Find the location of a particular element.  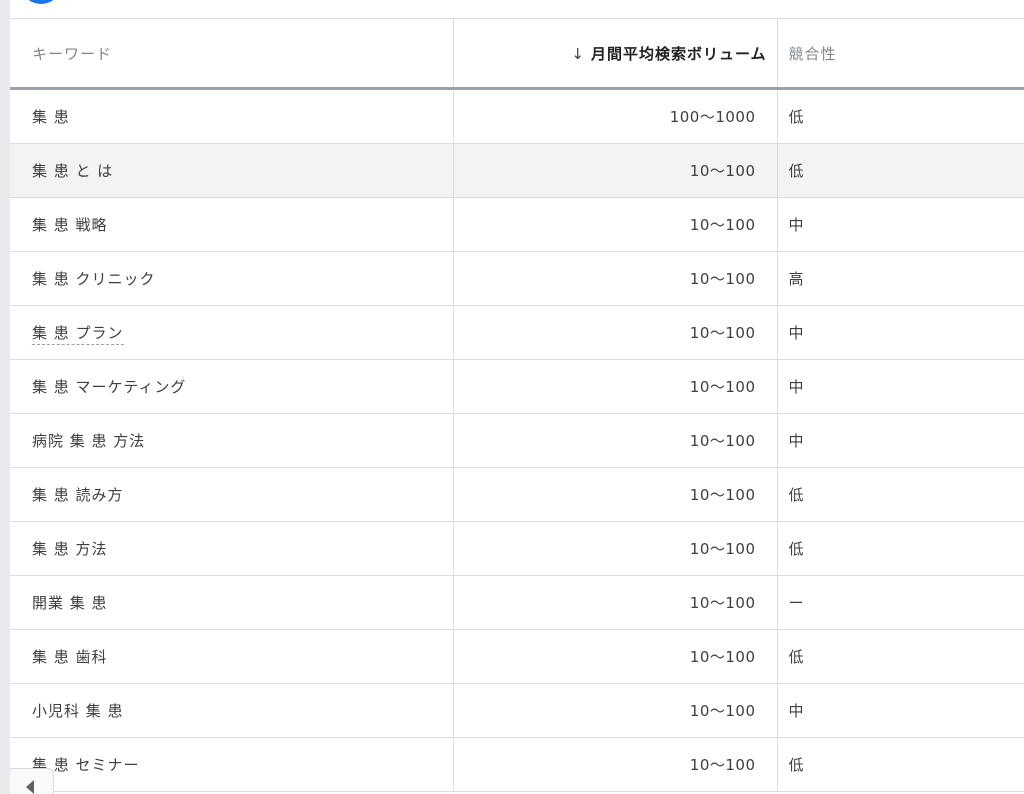

keyword-text: 集 患 方法 is located at coordinates (70, 549).